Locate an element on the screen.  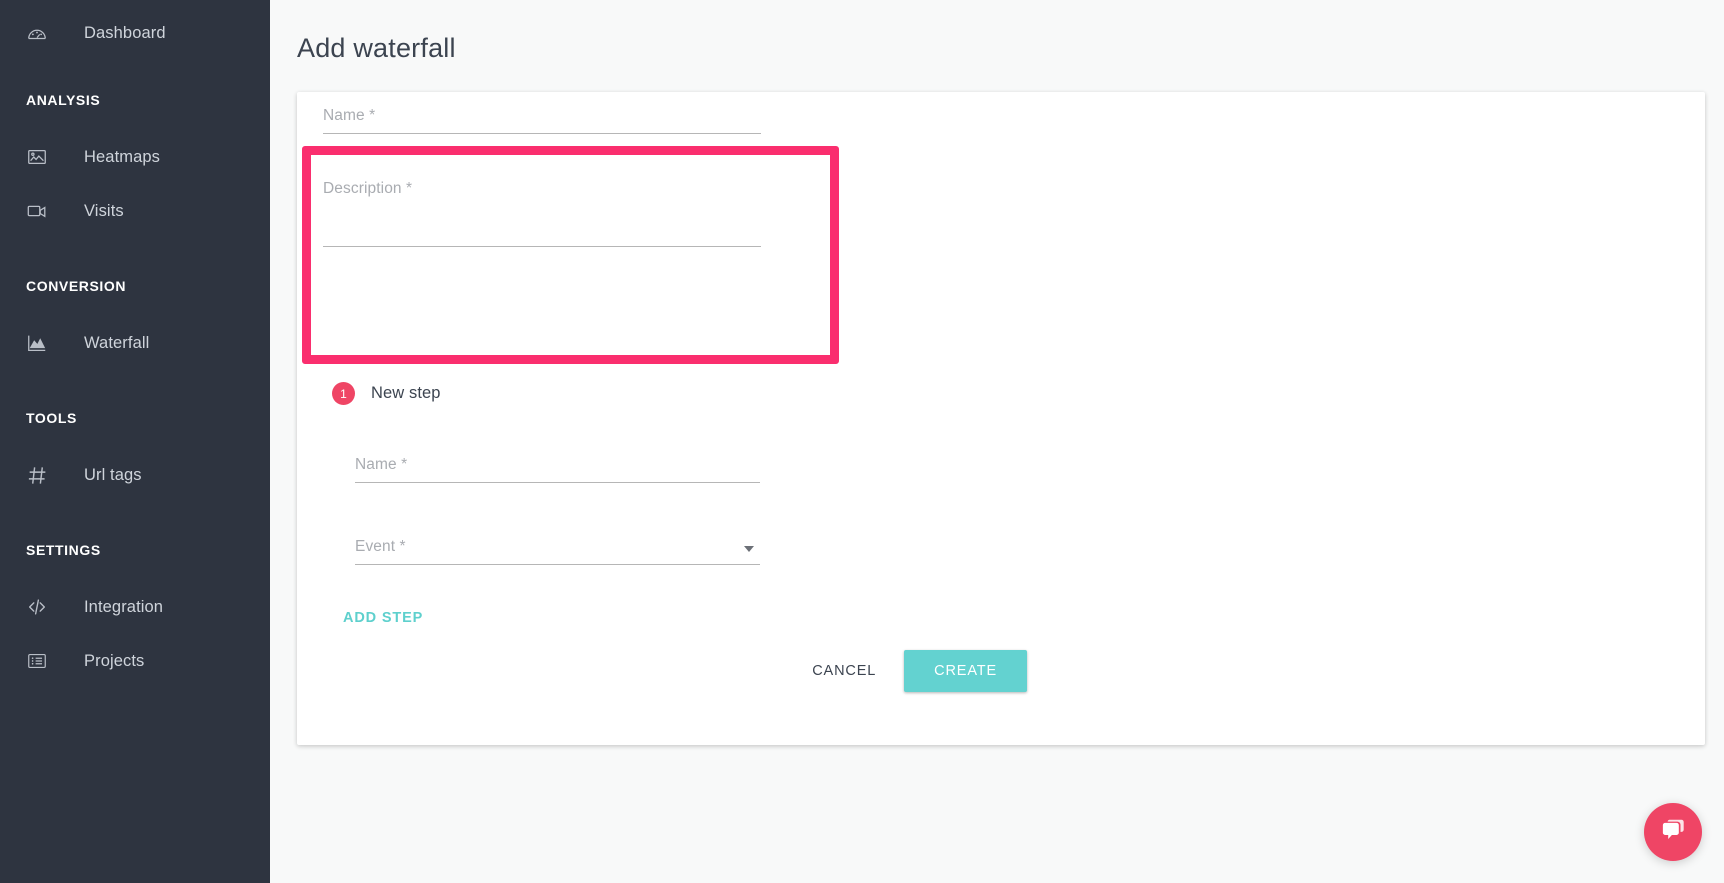
video-camera-icon is located at coordinates (43, 211).